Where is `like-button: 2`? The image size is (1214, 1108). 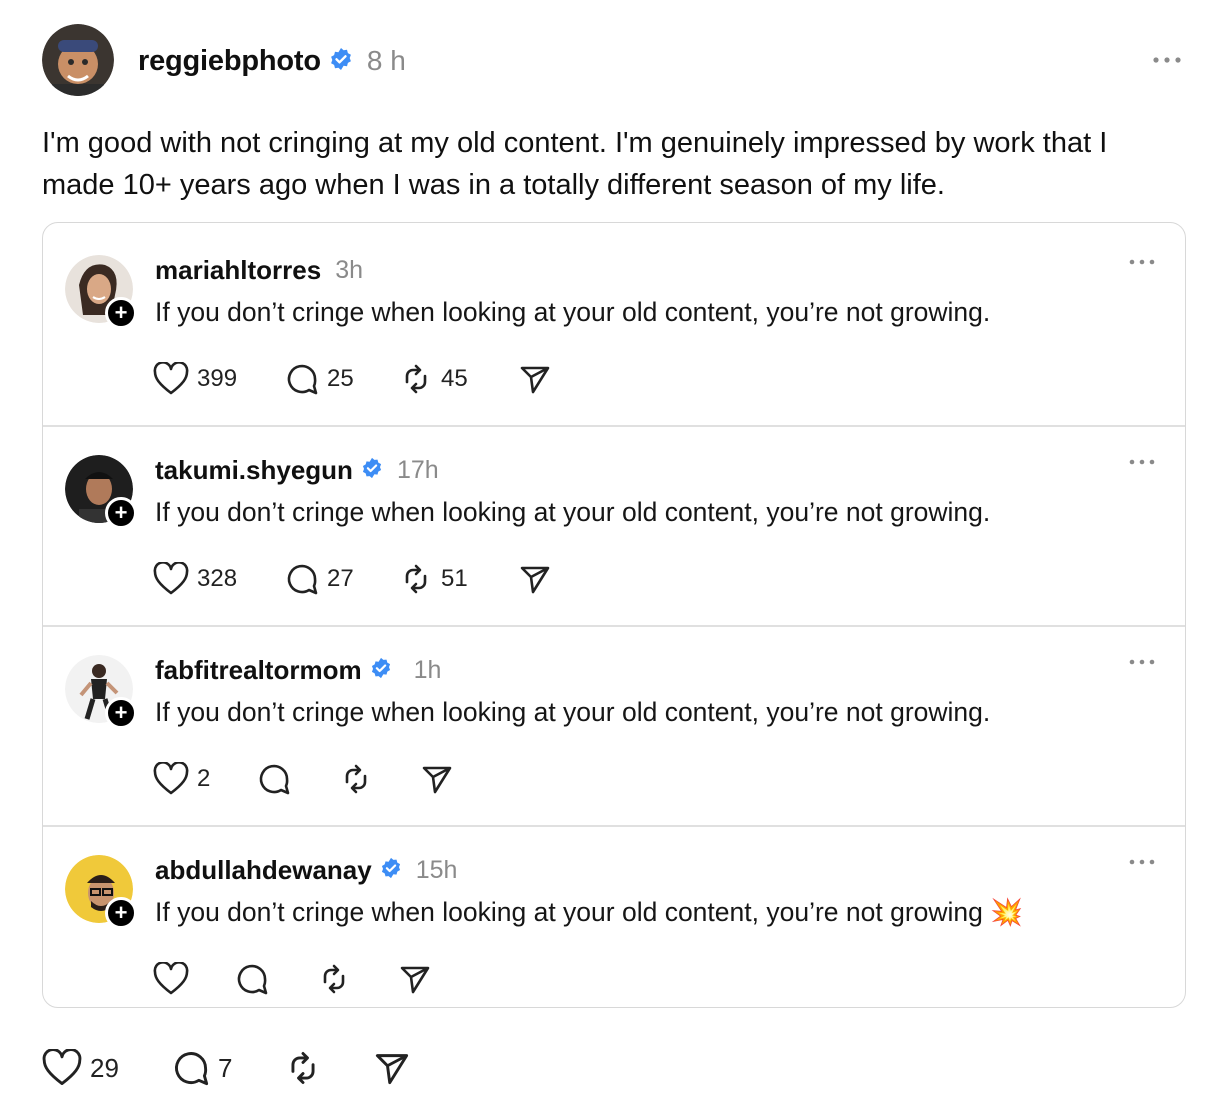 like-button: 2 is located at coordinates (205, 779).